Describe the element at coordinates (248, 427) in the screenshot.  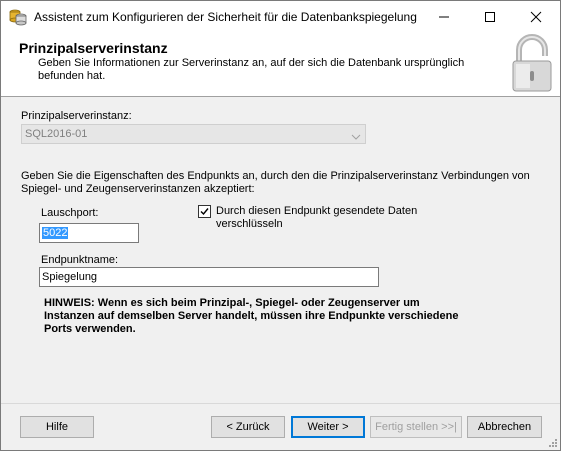
I see `back-button: < Zurück` at that location.